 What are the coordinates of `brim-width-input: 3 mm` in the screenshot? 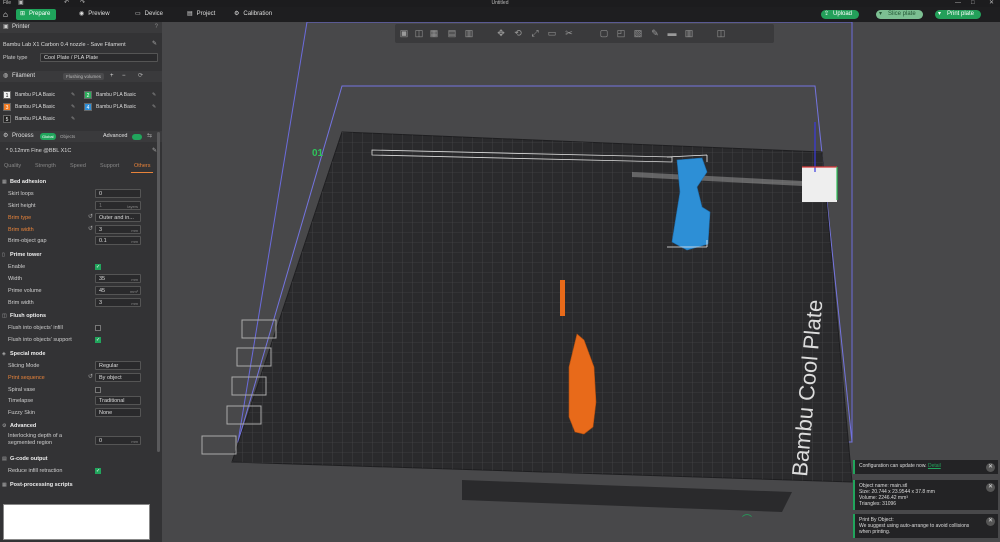 It's located at (118, 229).